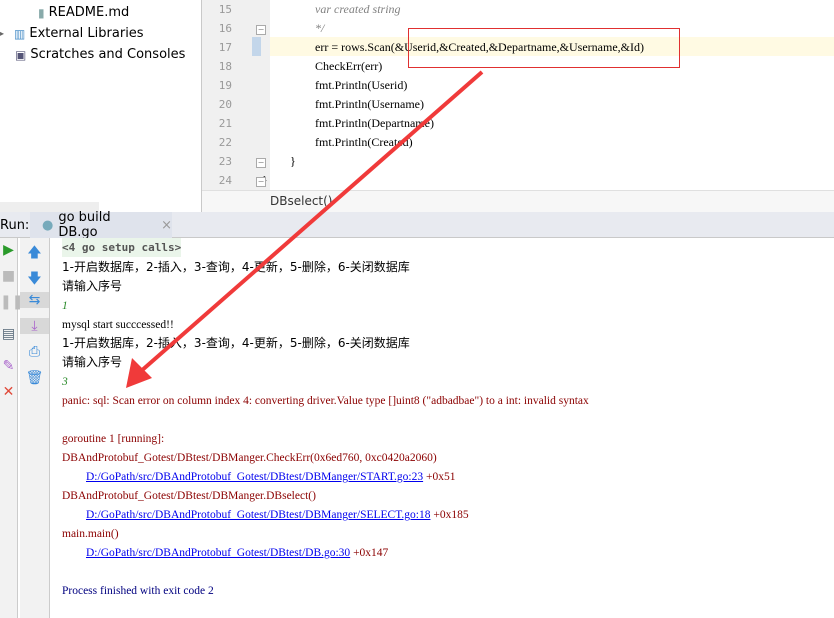  What do you see at coordinates (48, 225) in the screenshot?
I see `gopher-icon: ●` at bounding box center [48, 225].